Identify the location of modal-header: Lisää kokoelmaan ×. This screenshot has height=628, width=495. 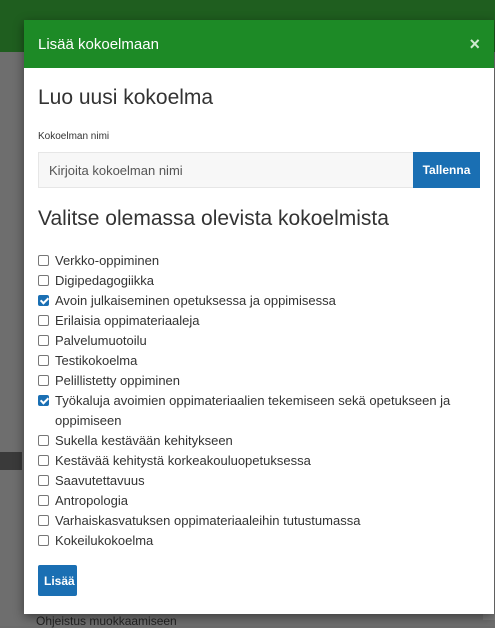
(259, 44).